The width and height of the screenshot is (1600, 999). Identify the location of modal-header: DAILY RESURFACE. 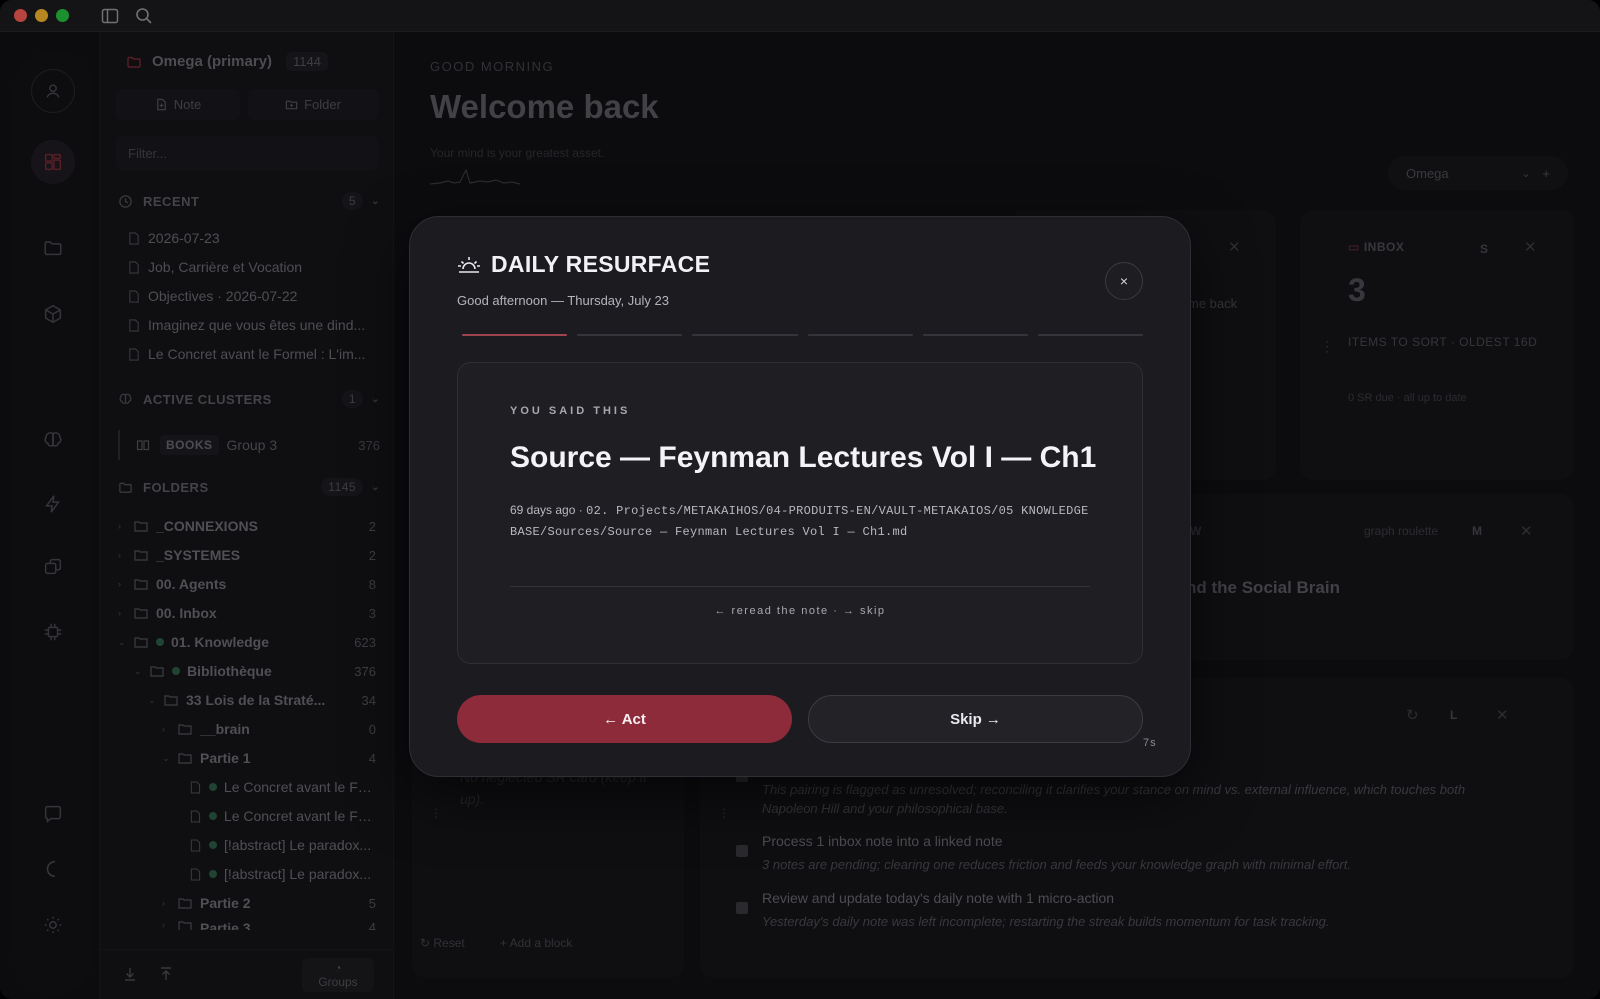
(583, 264).